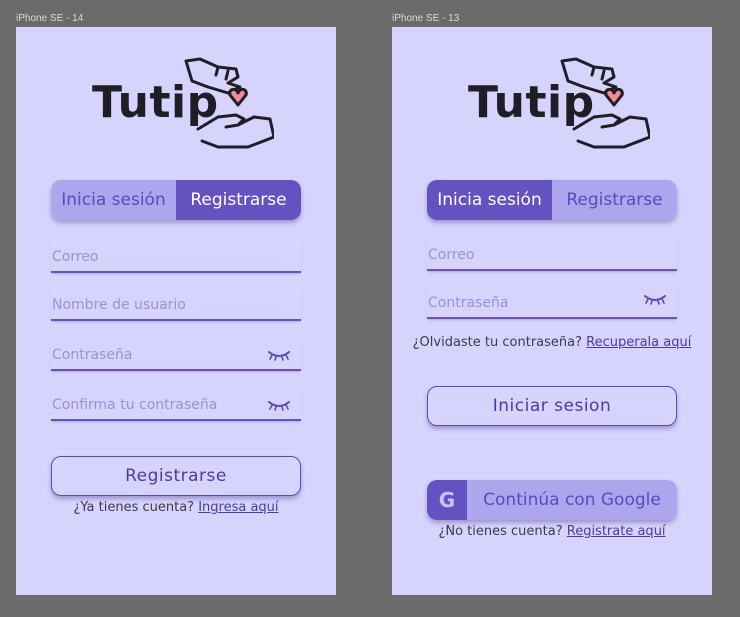 Image resolution: width=740 pixels, height=617 pixels. What do you see at coordinates (134, 507) in the screenshot?
I see `login-prompt-text: ¿Ya tienes cuenta?` at bounding box center [134, 507].